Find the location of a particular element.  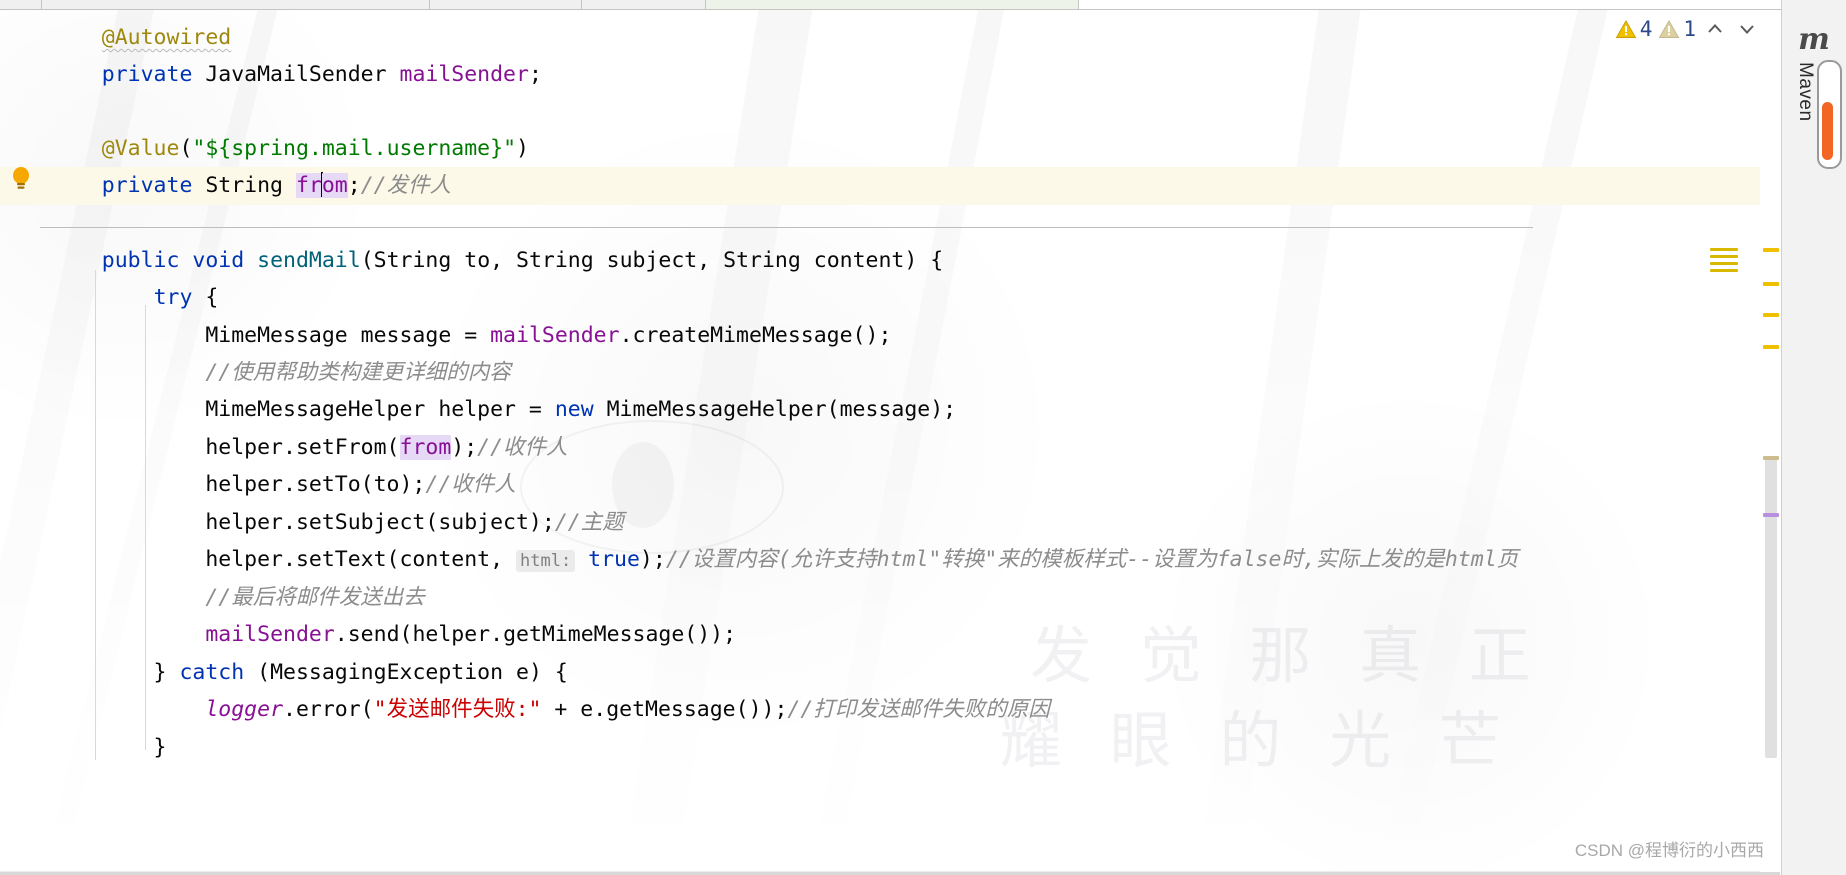

code-line-text: } is located at coordinates (83, 748).